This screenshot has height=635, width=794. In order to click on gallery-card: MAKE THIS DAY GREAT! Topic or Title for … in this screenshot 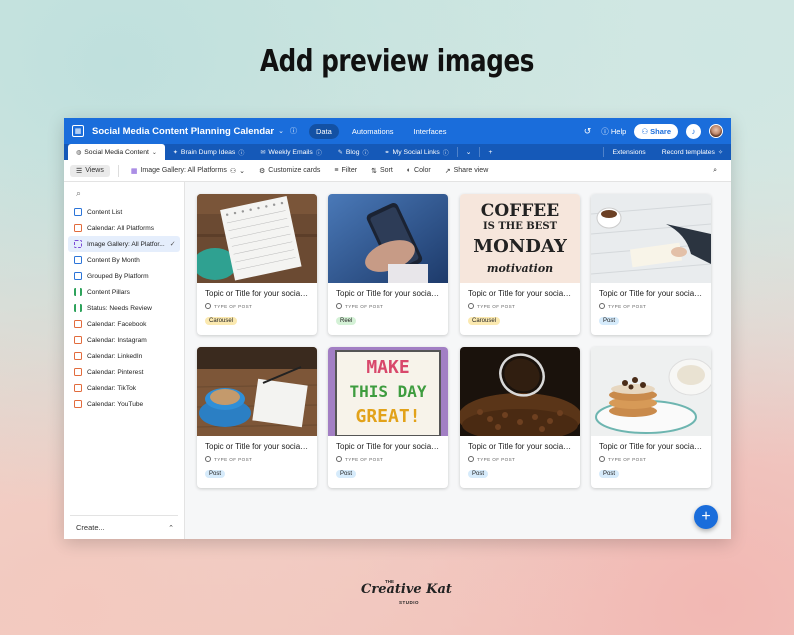, I will do `click(388, 417)`.